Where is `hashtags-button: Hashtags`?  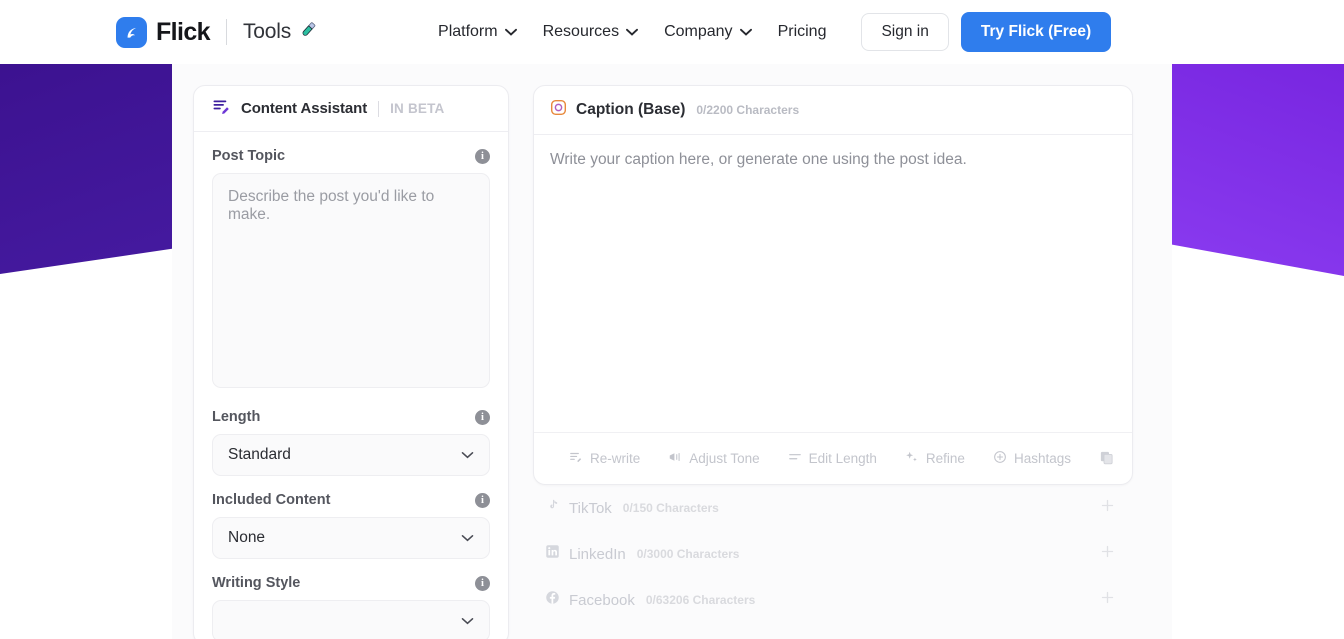
hashtags-button: Hashtags is located at coordinates (1032, 458).